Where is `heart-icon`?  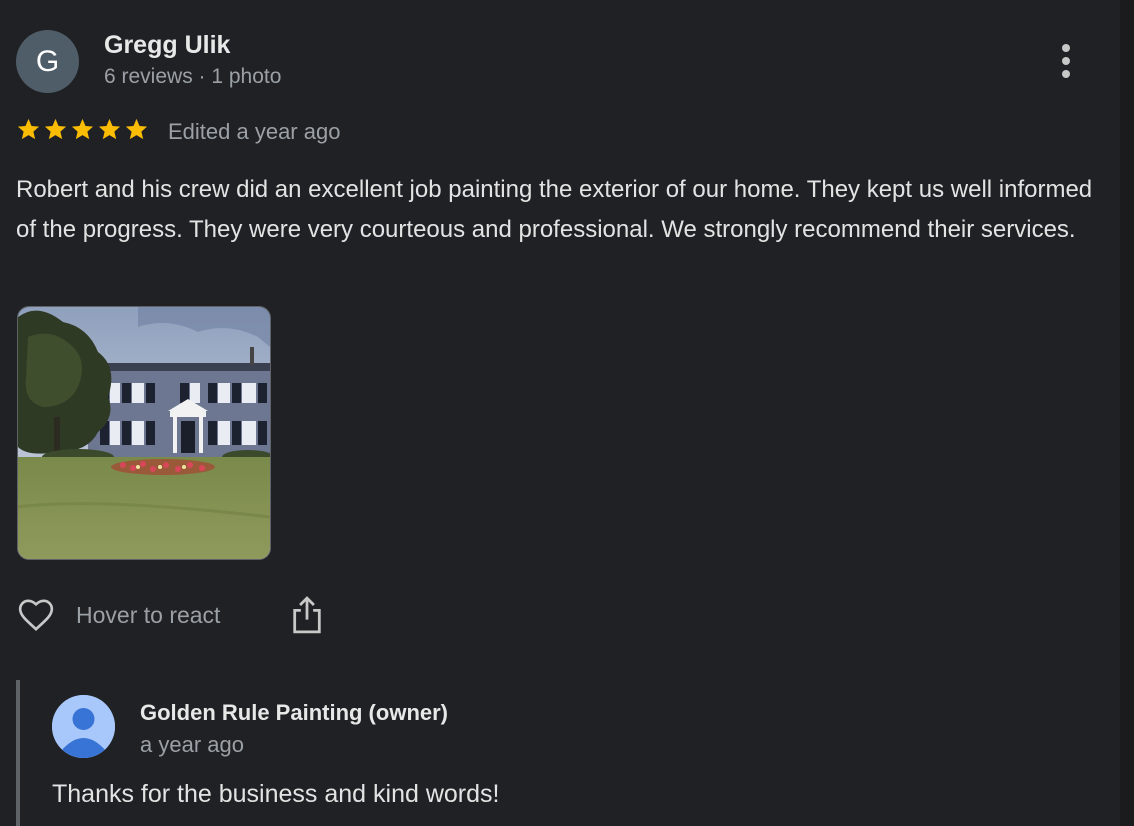 heart-icon is located at coordinates (36, 615).